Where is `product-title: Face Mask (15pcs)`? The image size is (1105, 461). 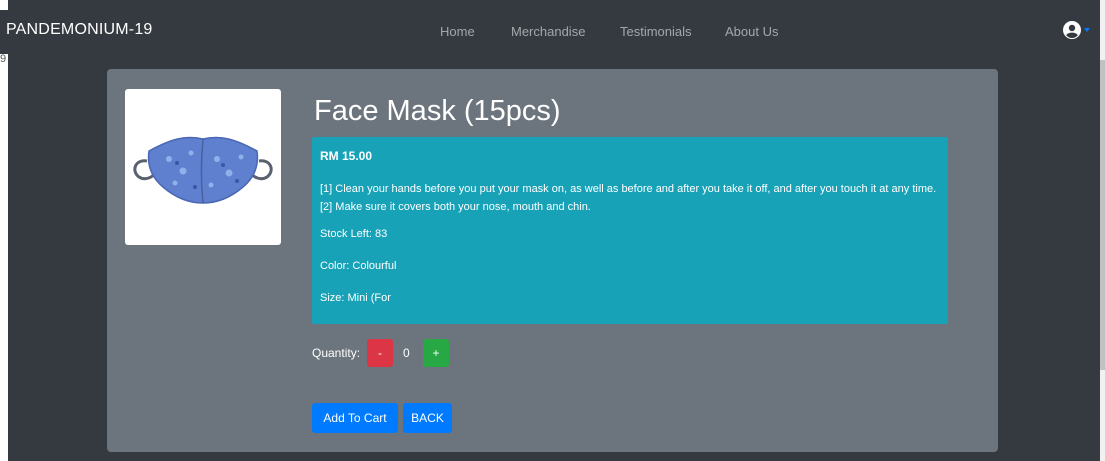 product-title: Face Mask (15pcs) is located at coordinates (437, 111).